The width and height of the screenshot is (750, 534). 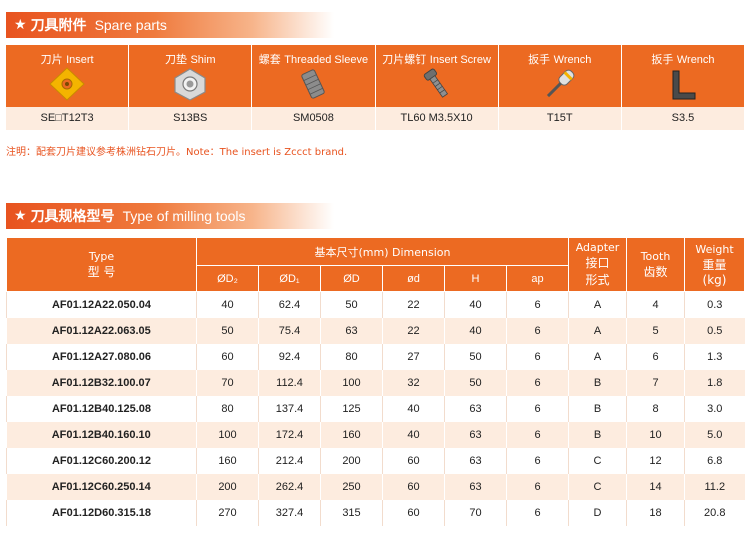 I want to click on cell-tooth: 10, so click(x=655, y=434).